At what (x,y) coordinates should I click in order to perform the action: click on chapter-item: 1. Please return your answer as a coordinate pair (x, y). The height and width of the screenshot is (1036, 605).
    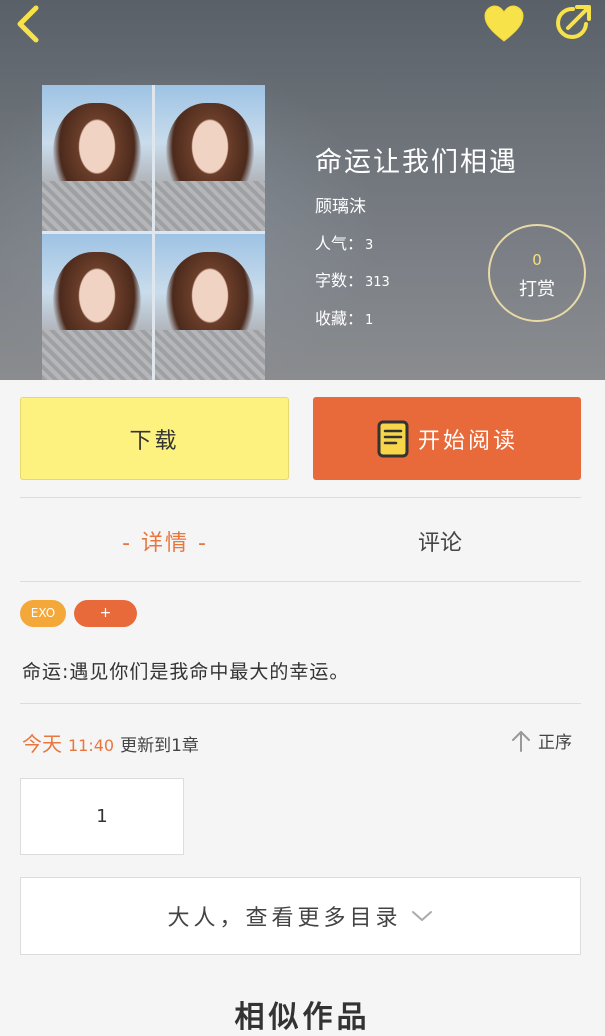
    Looking at the image, I should click on (102, 816).